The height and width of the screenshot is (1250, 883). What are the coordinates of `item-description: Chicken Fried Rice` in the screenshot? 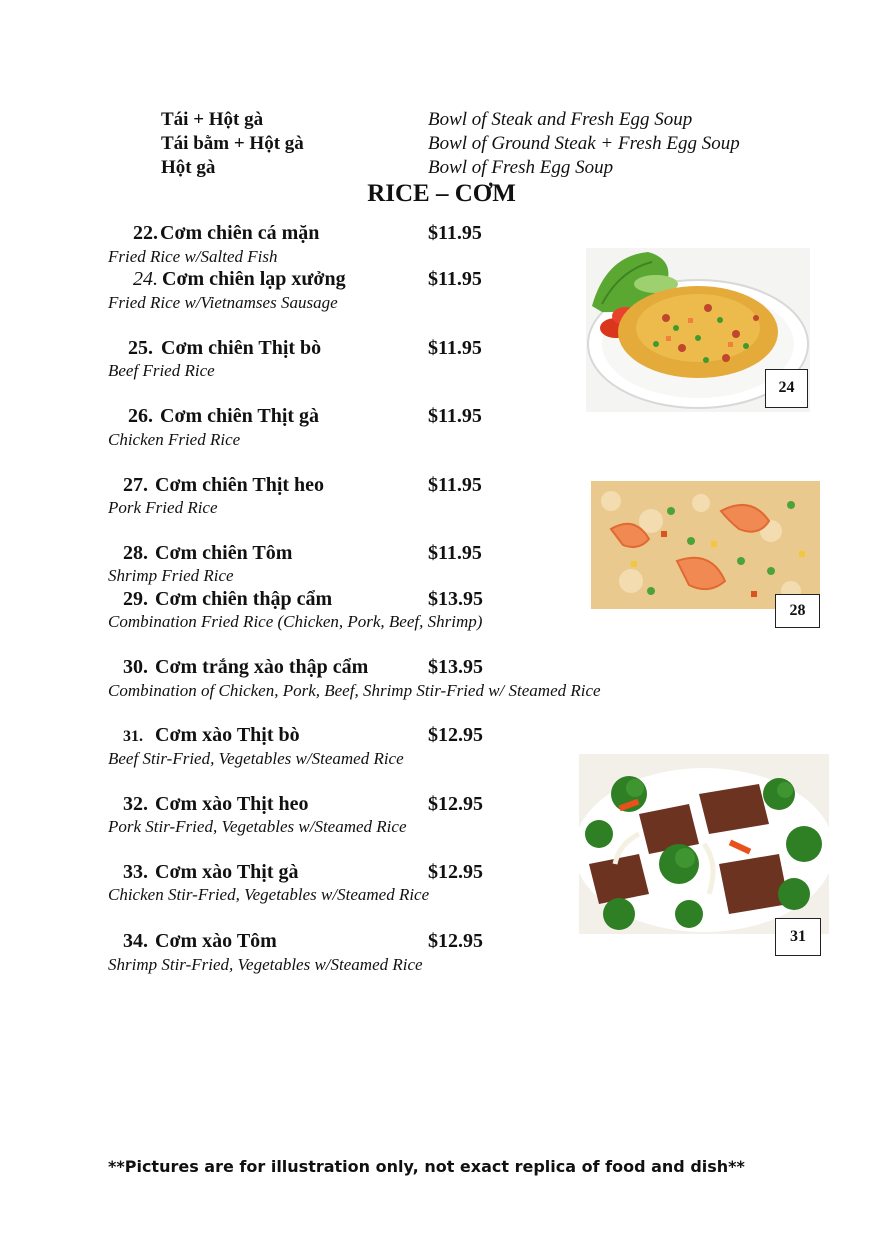 It's located at (174, 439).